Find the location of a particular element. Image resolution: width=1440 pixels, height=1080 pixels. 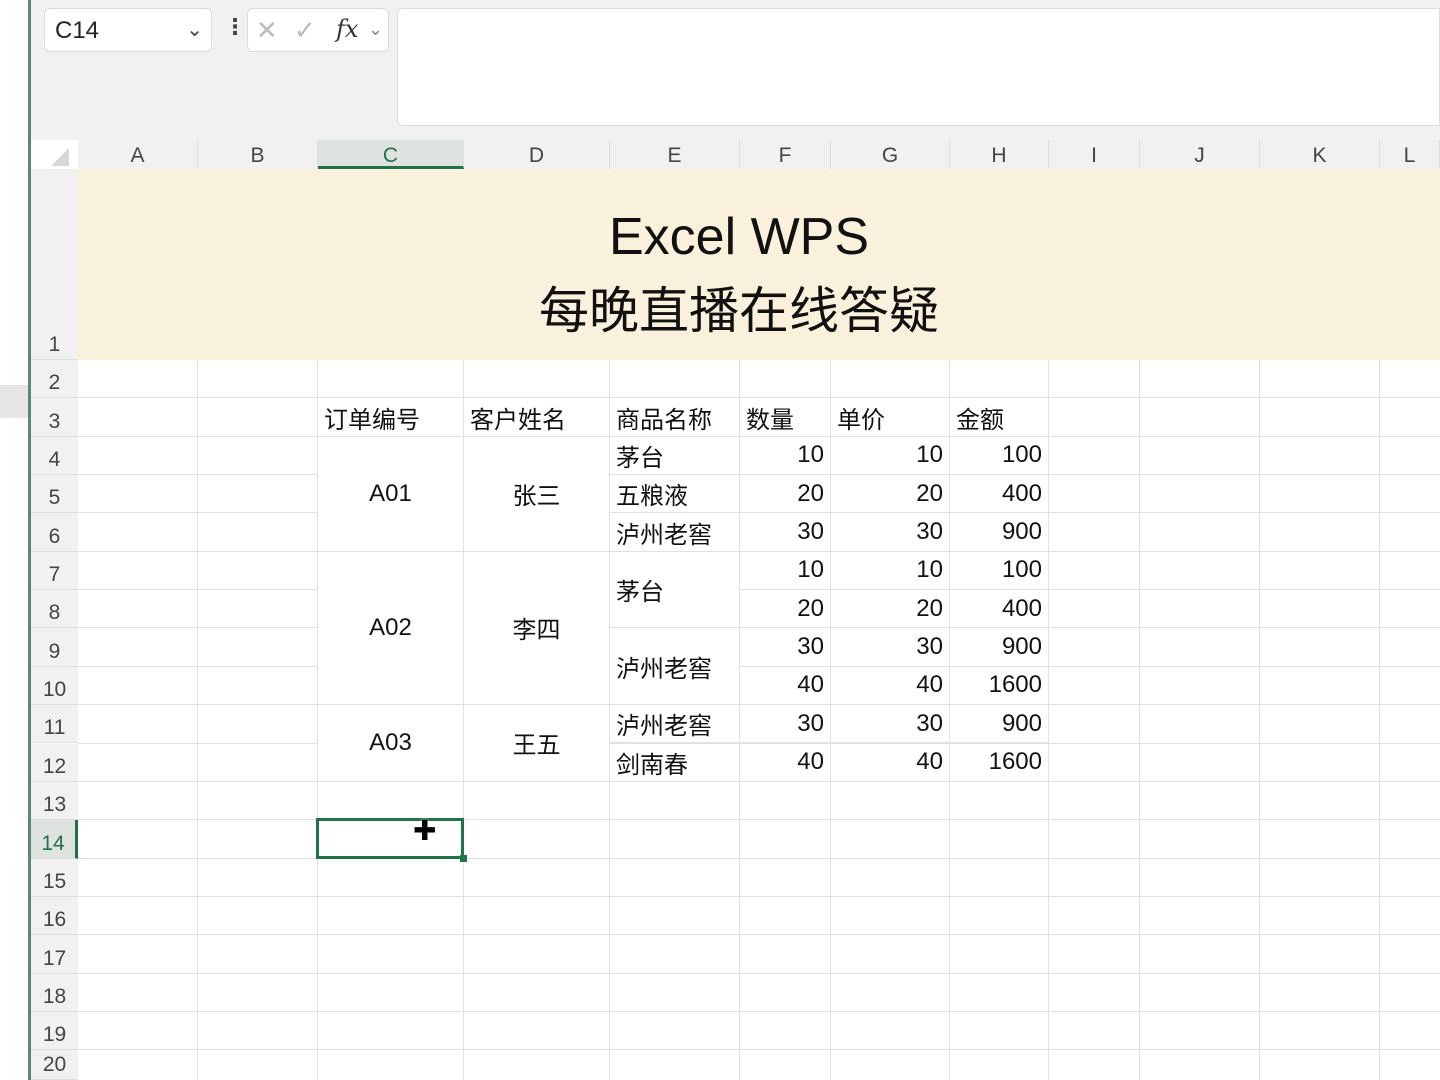

column-header-J: J is located at coordinates (1200, 154).